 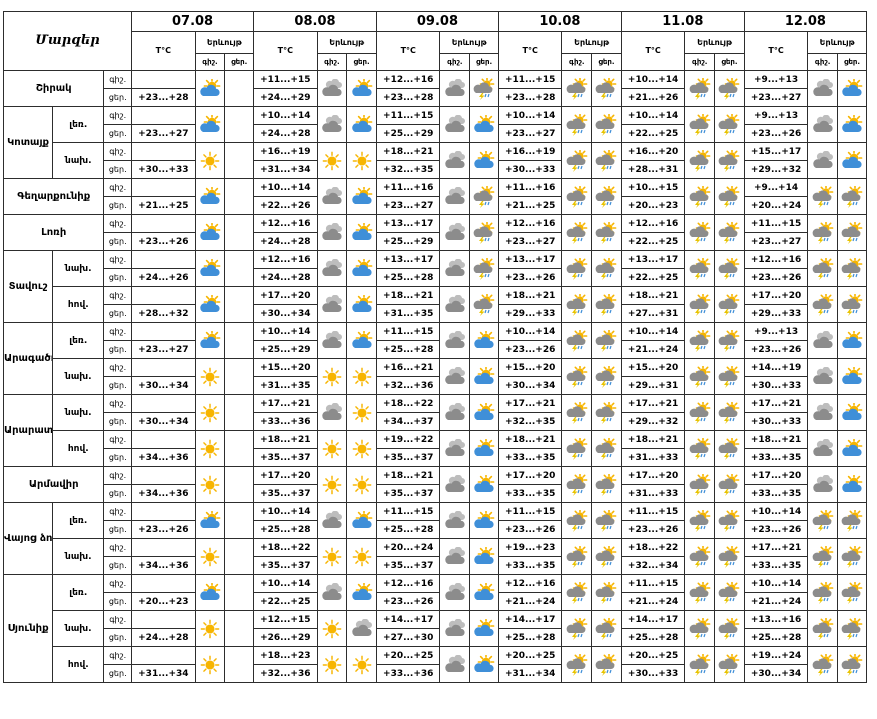 What do you see at coordinates (408, 619) in the screenshot?
I see `temp-night: +14...+17` at bounding box center [408, 619].